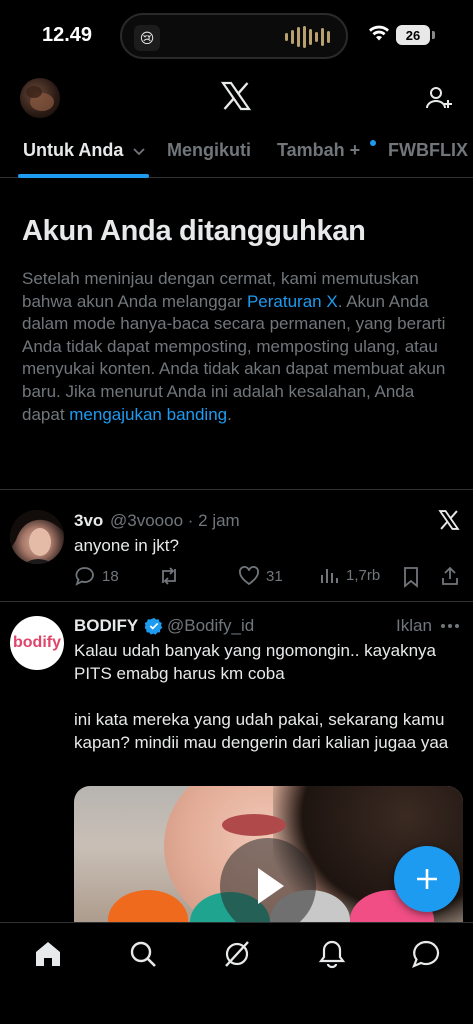  What do you see at coordinates (271, 886) in the screenshot?
I see `play-icon` at bounding box center [271, 886].